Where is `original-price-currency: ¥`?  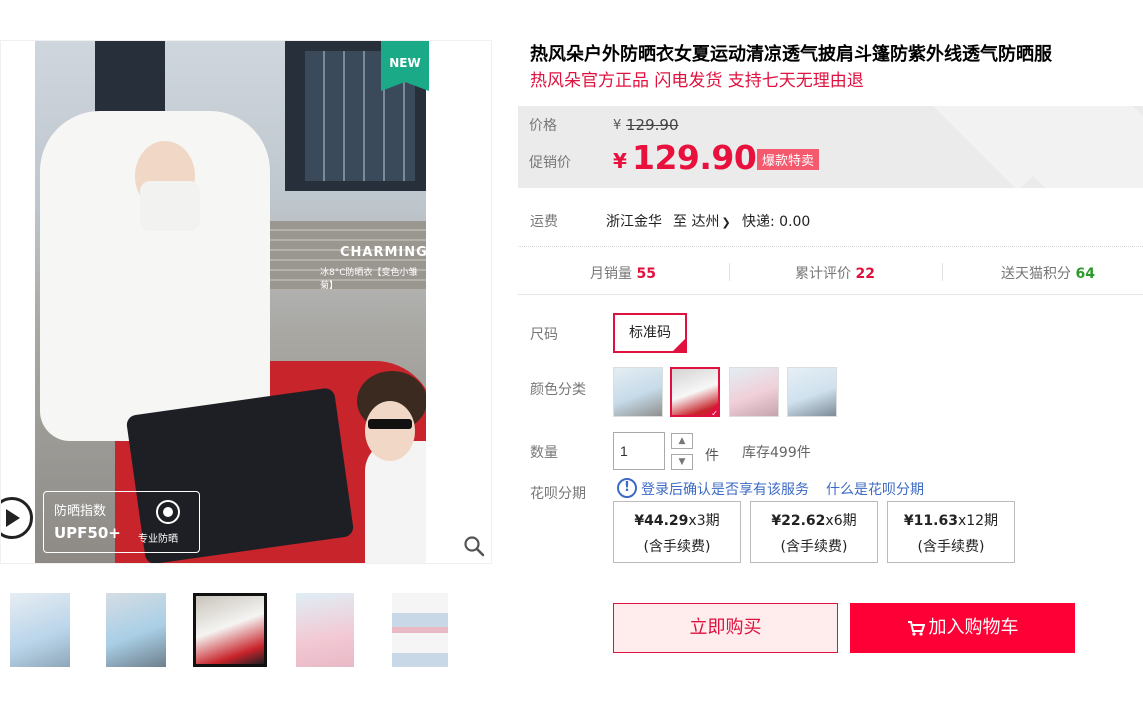
original-price-currency: ¥ is located at coordinates (617, 125).